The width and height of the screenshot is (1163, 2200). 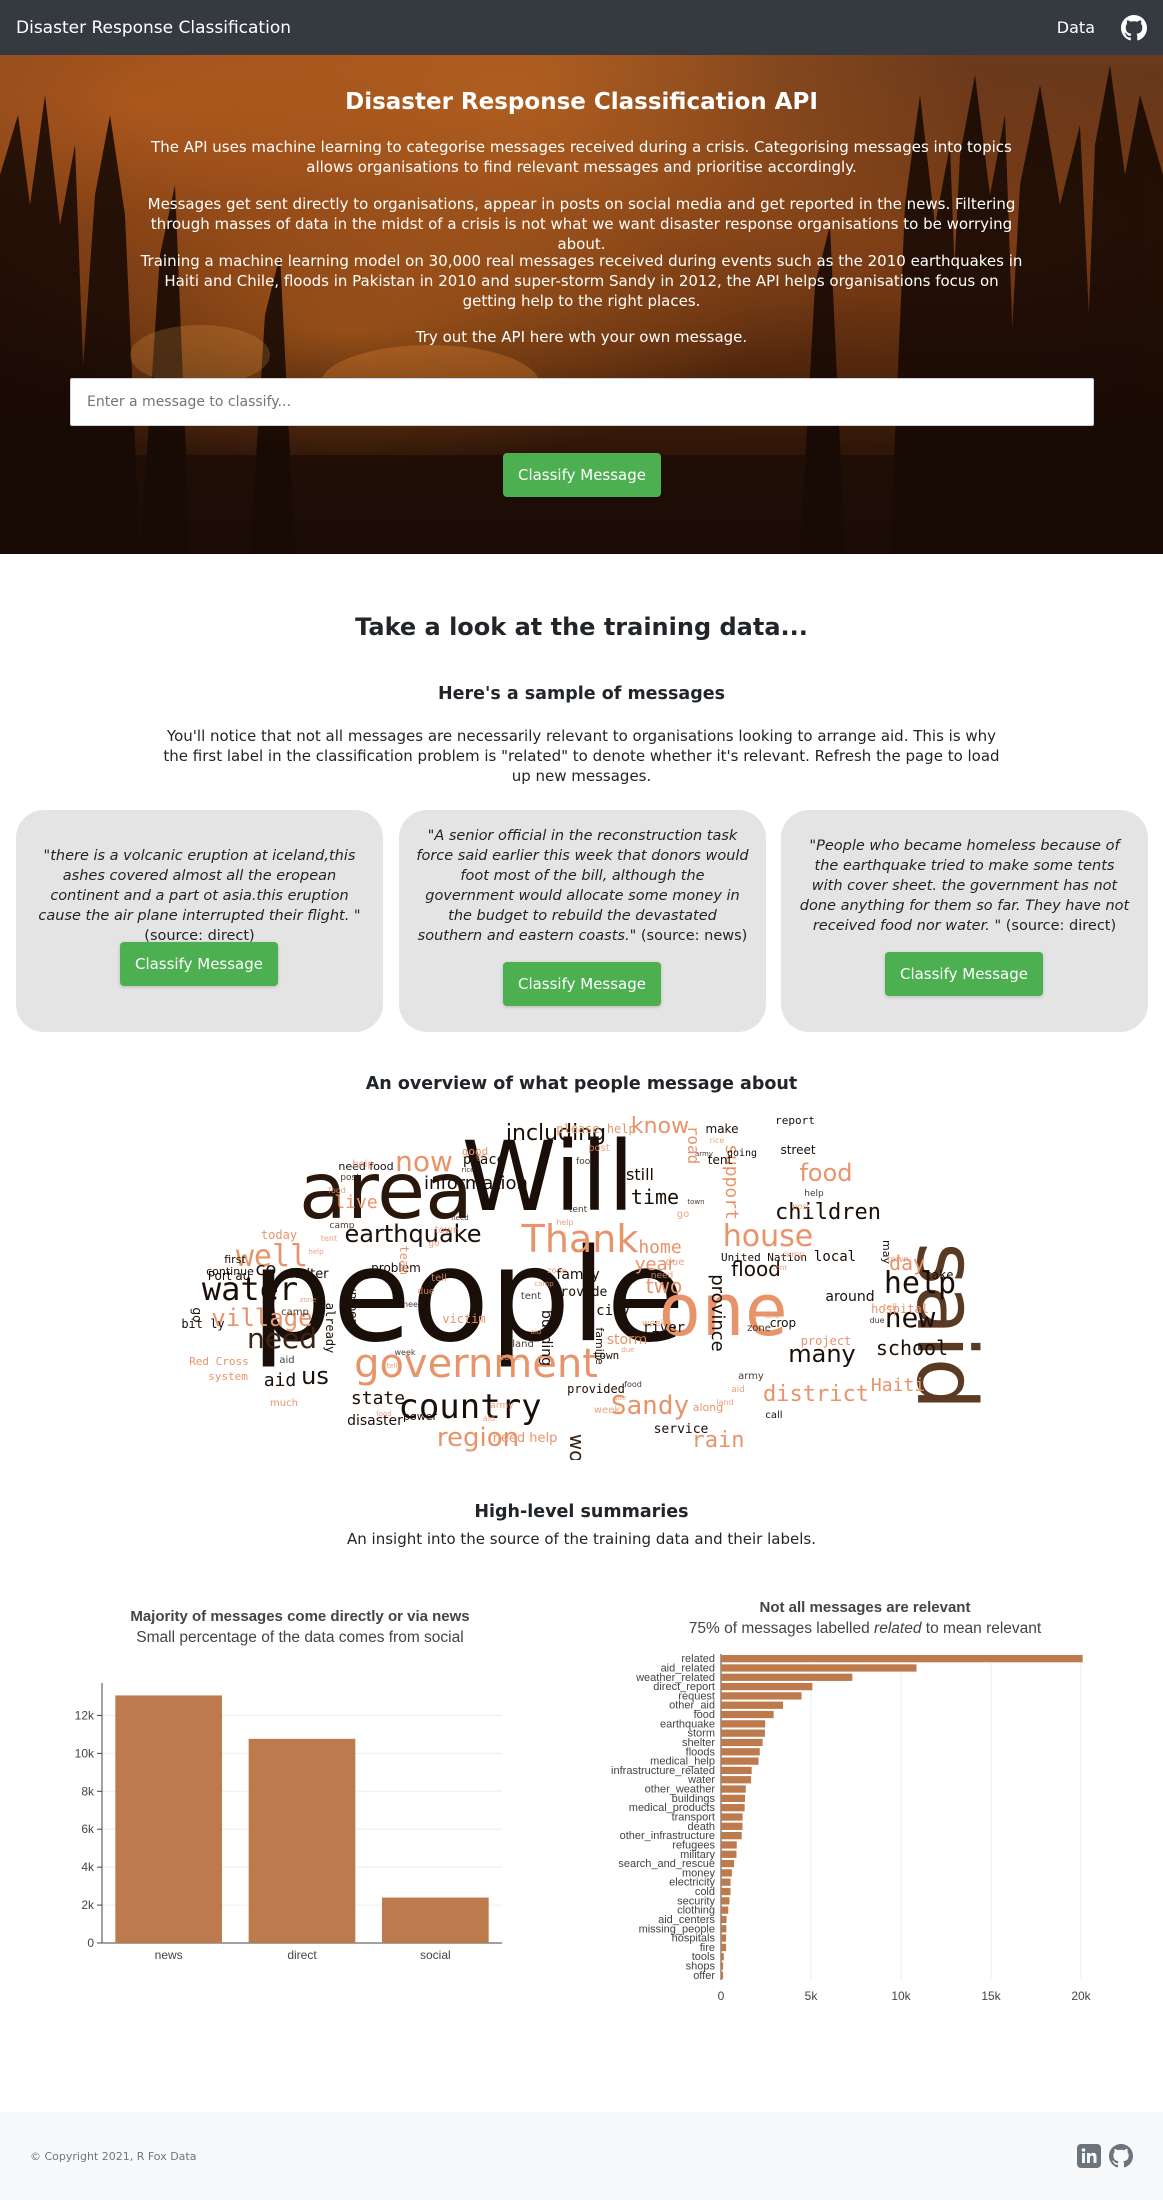 What do you see at coordinates (981, 1628) in the screenshot?
I see `chart2-subtitle-part: to mean relevant` at bounding box center [981, 1628].